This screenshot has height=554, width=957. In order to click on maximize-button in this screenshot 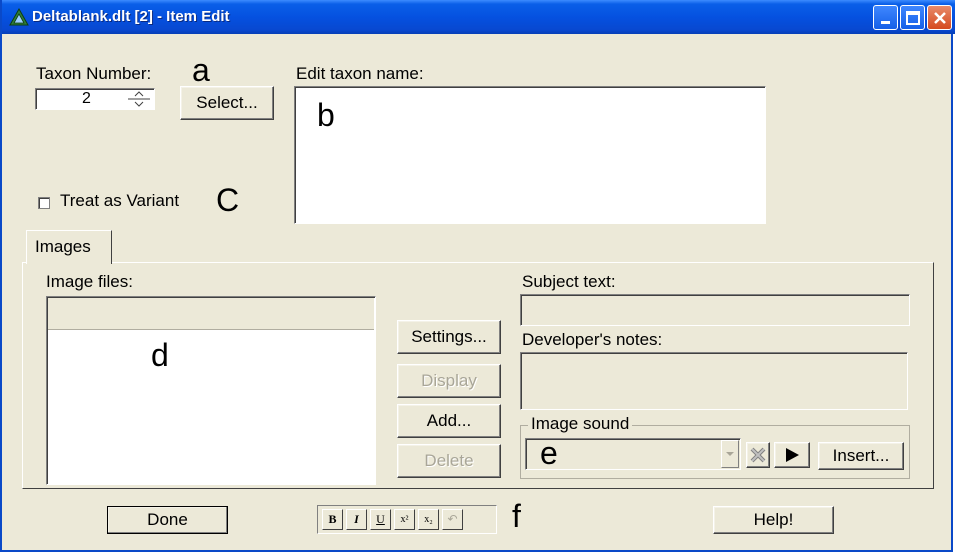, I will do `click(912, 17)`.